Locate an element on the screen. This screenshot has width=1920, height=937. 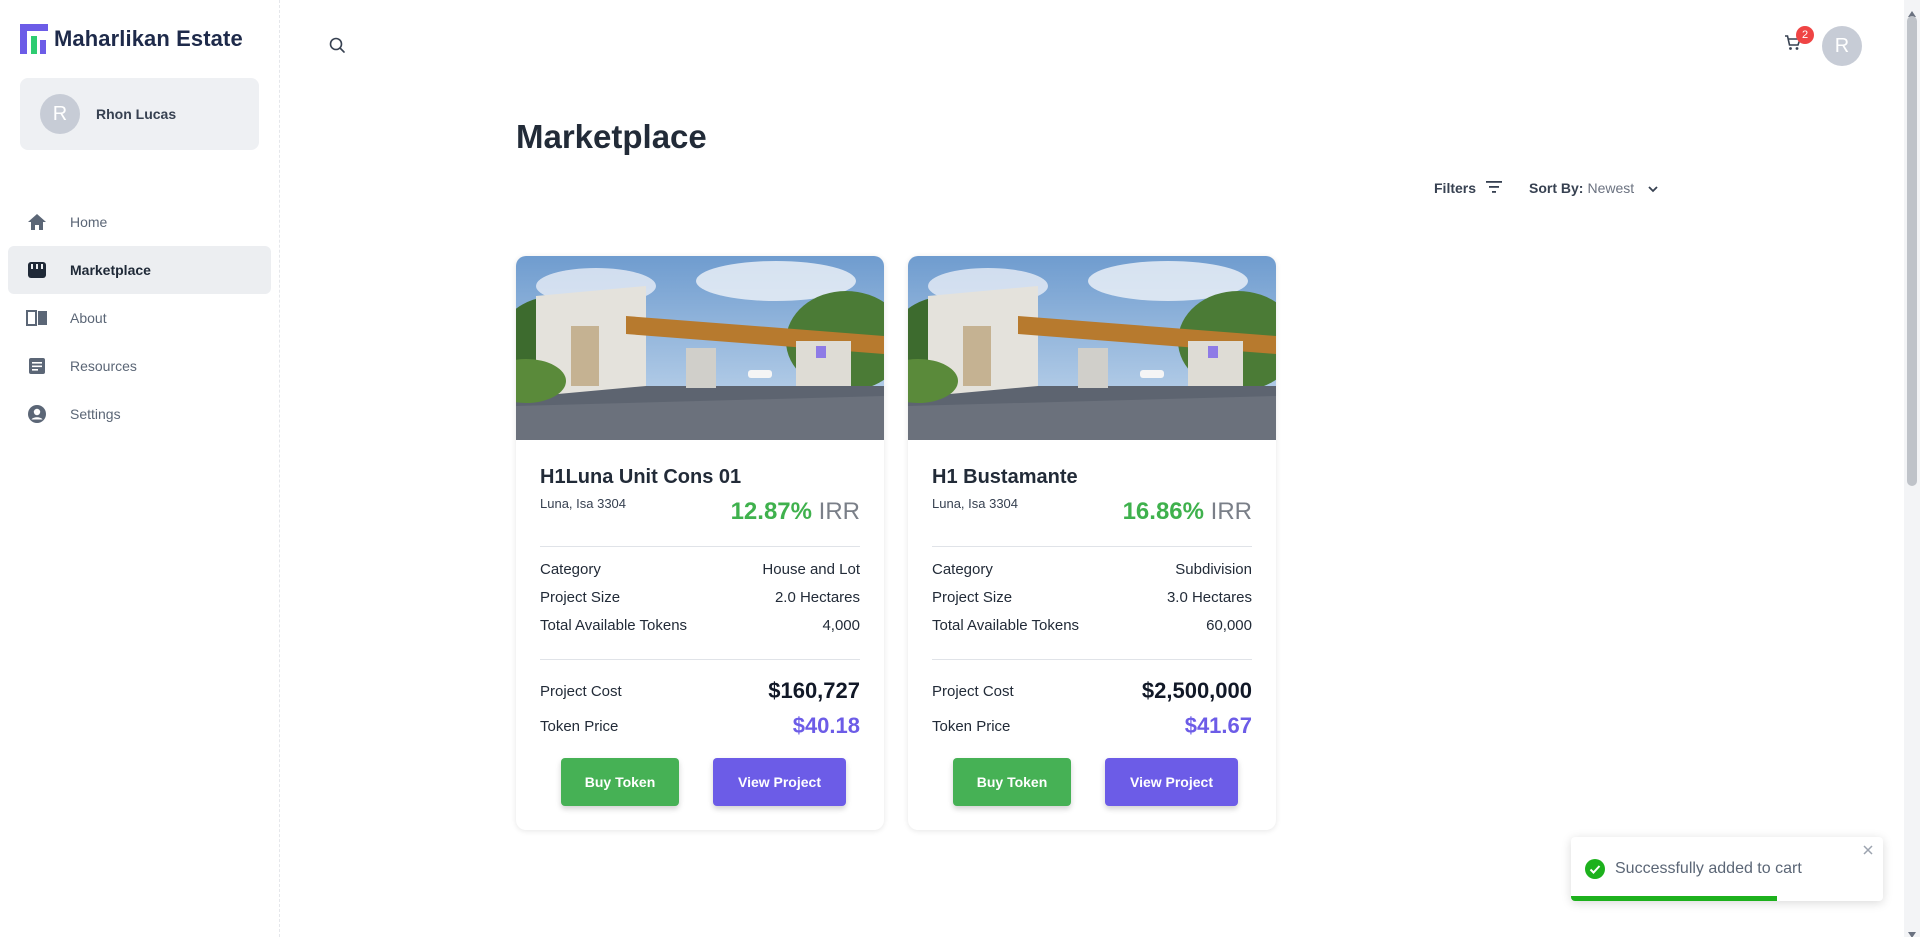
document-icon is located at coordinates (37, 366).